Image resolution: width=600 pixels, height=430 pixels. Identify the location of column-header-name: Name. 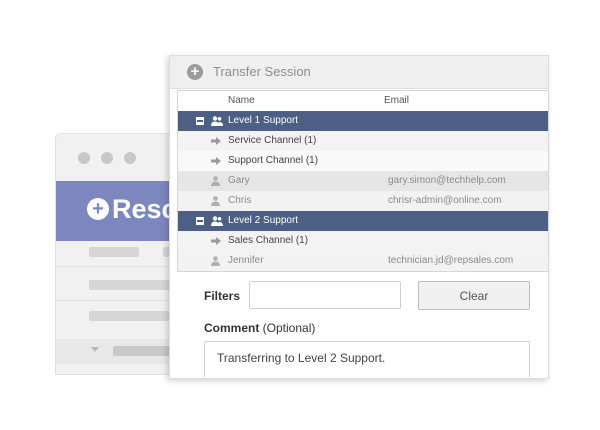
(241, 100).